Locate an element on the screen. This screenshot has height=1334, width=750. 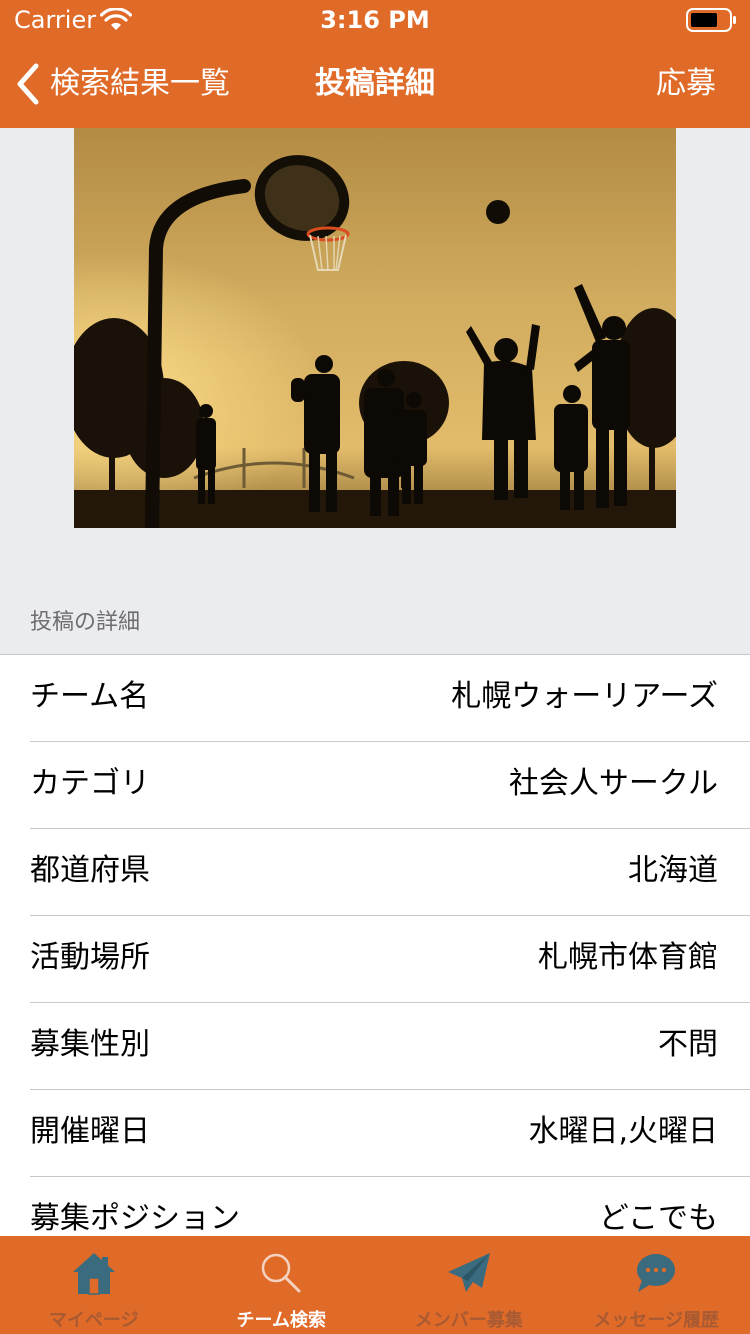
detail-value: 社会人サークル is located at coordinates (613, 783).